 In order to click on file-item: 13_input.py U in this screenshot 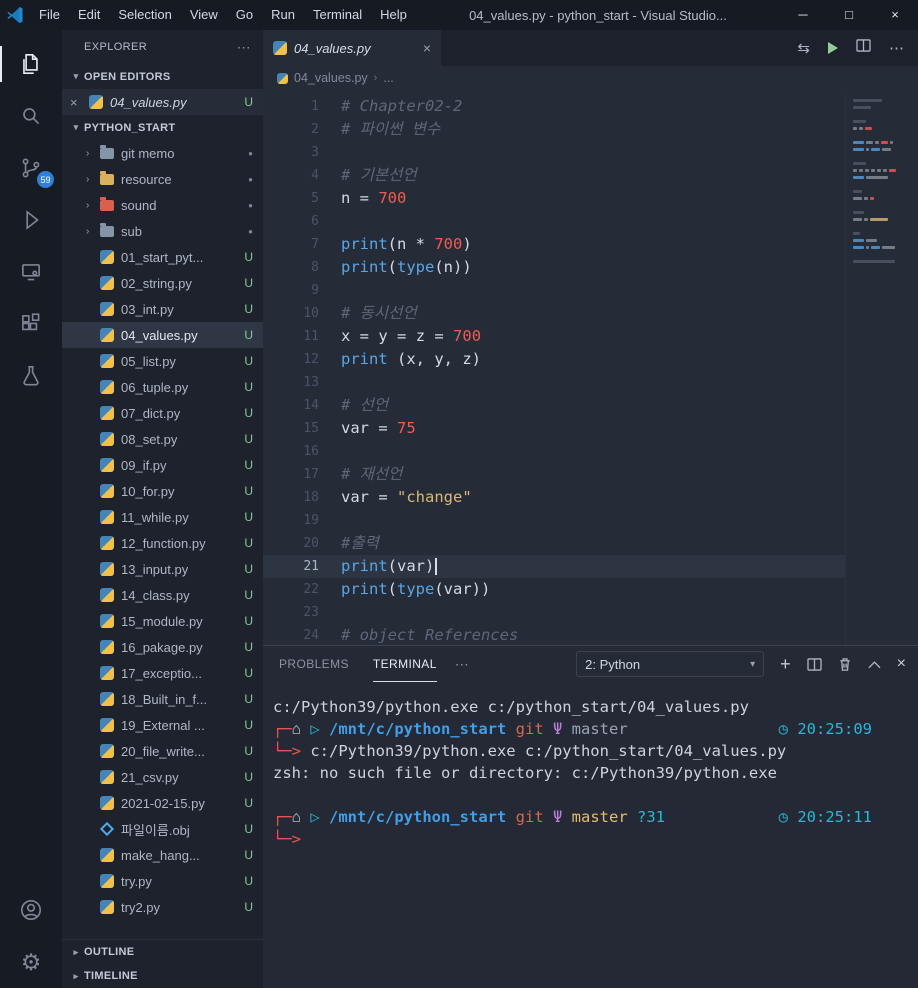, I will do `click(162, 569)`.